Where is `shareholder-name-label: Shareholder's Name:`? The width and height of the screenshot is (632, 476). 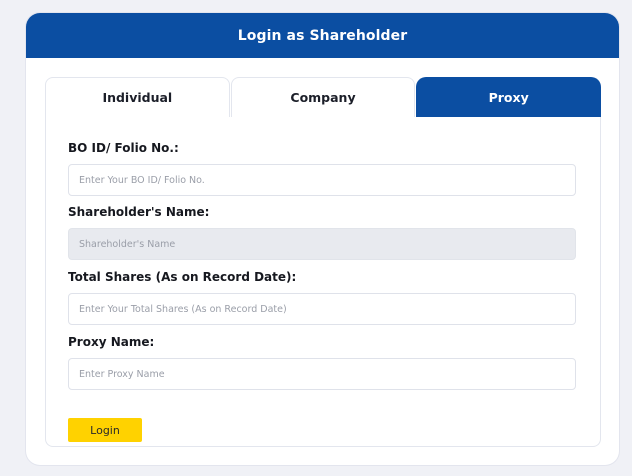
shareholder-name-label: Shareholder's Name: is located at coordinates (139, 212).